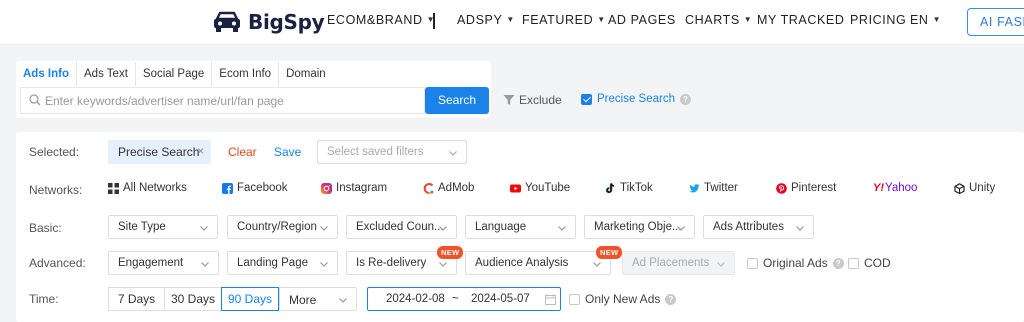 The width and height of the screenshot is (1024, 322). Describe the element at coordinates (326, 188) in the screenshot. I see `instagram-icon` at that location.